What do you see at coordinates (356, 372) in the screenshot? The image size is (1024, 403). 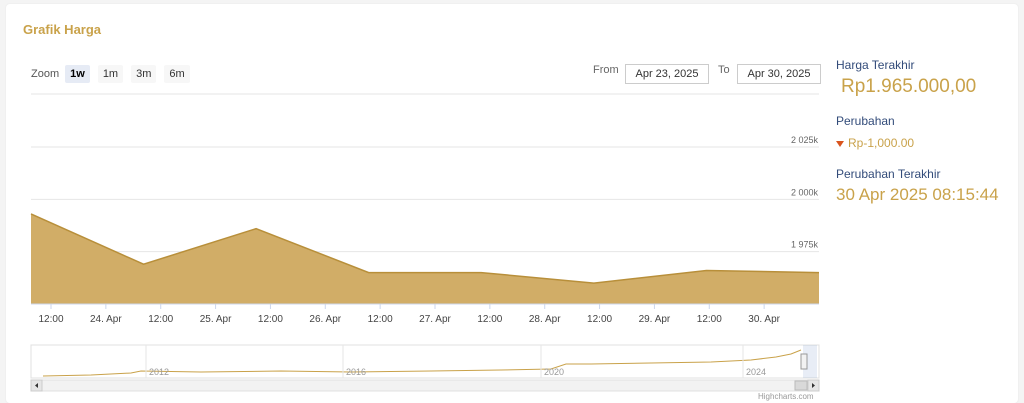 I see `navigator-year-label: 2016` at bounding box center [356, 372].